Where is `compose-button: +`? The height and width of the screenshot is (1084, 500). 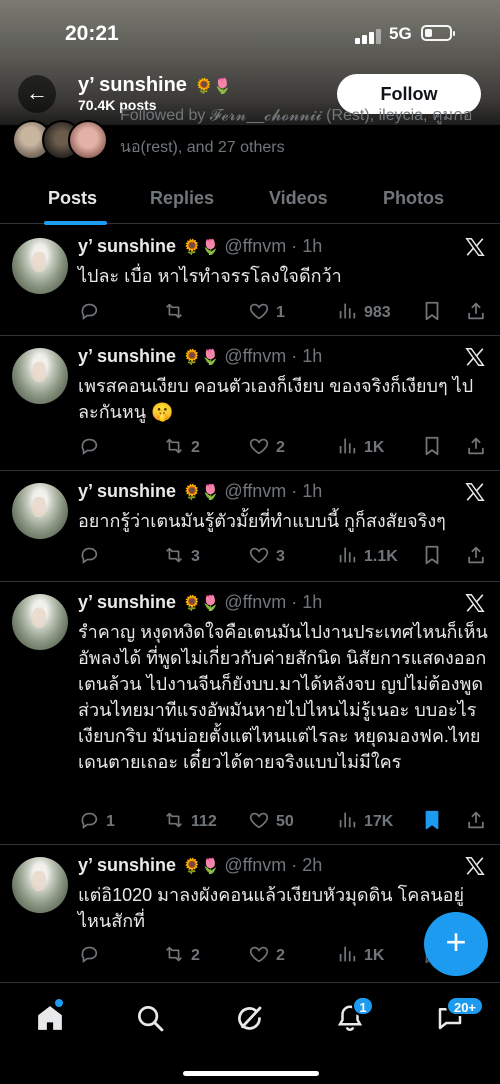 compose-button: + is located at coordinates (456, 944).